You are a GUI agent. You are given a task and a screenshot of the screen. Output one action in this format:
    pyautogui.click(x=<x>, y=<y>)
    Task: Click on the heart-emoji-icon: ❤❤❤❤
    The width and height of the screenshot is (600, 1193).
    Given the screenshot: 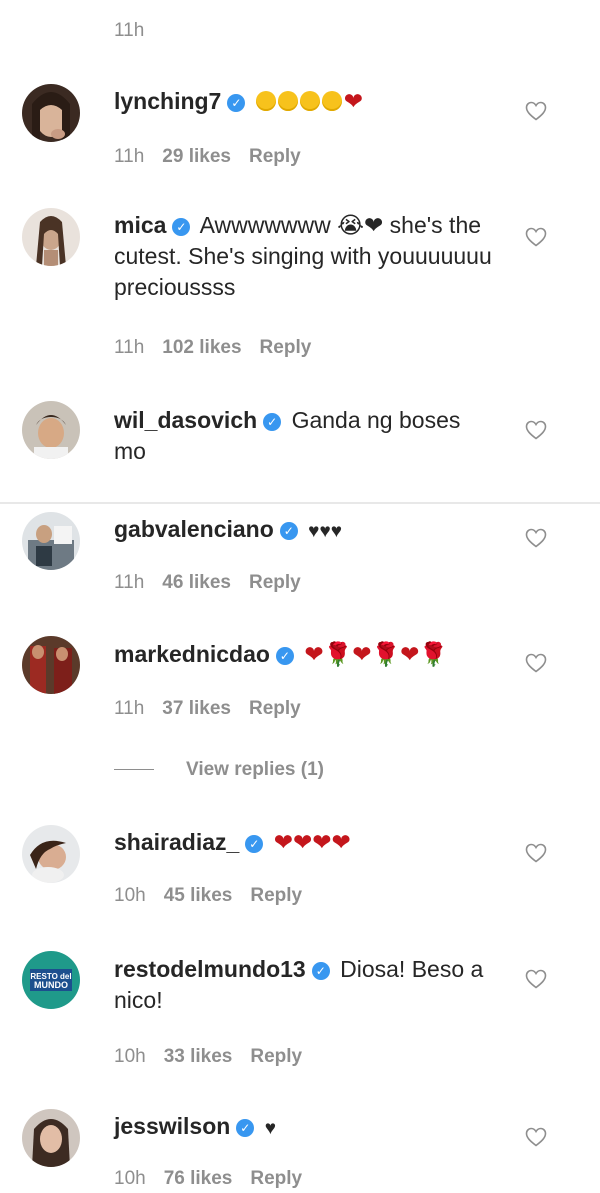 What is the action you would take?
    pyautogui.click(x=312, y=842)
    